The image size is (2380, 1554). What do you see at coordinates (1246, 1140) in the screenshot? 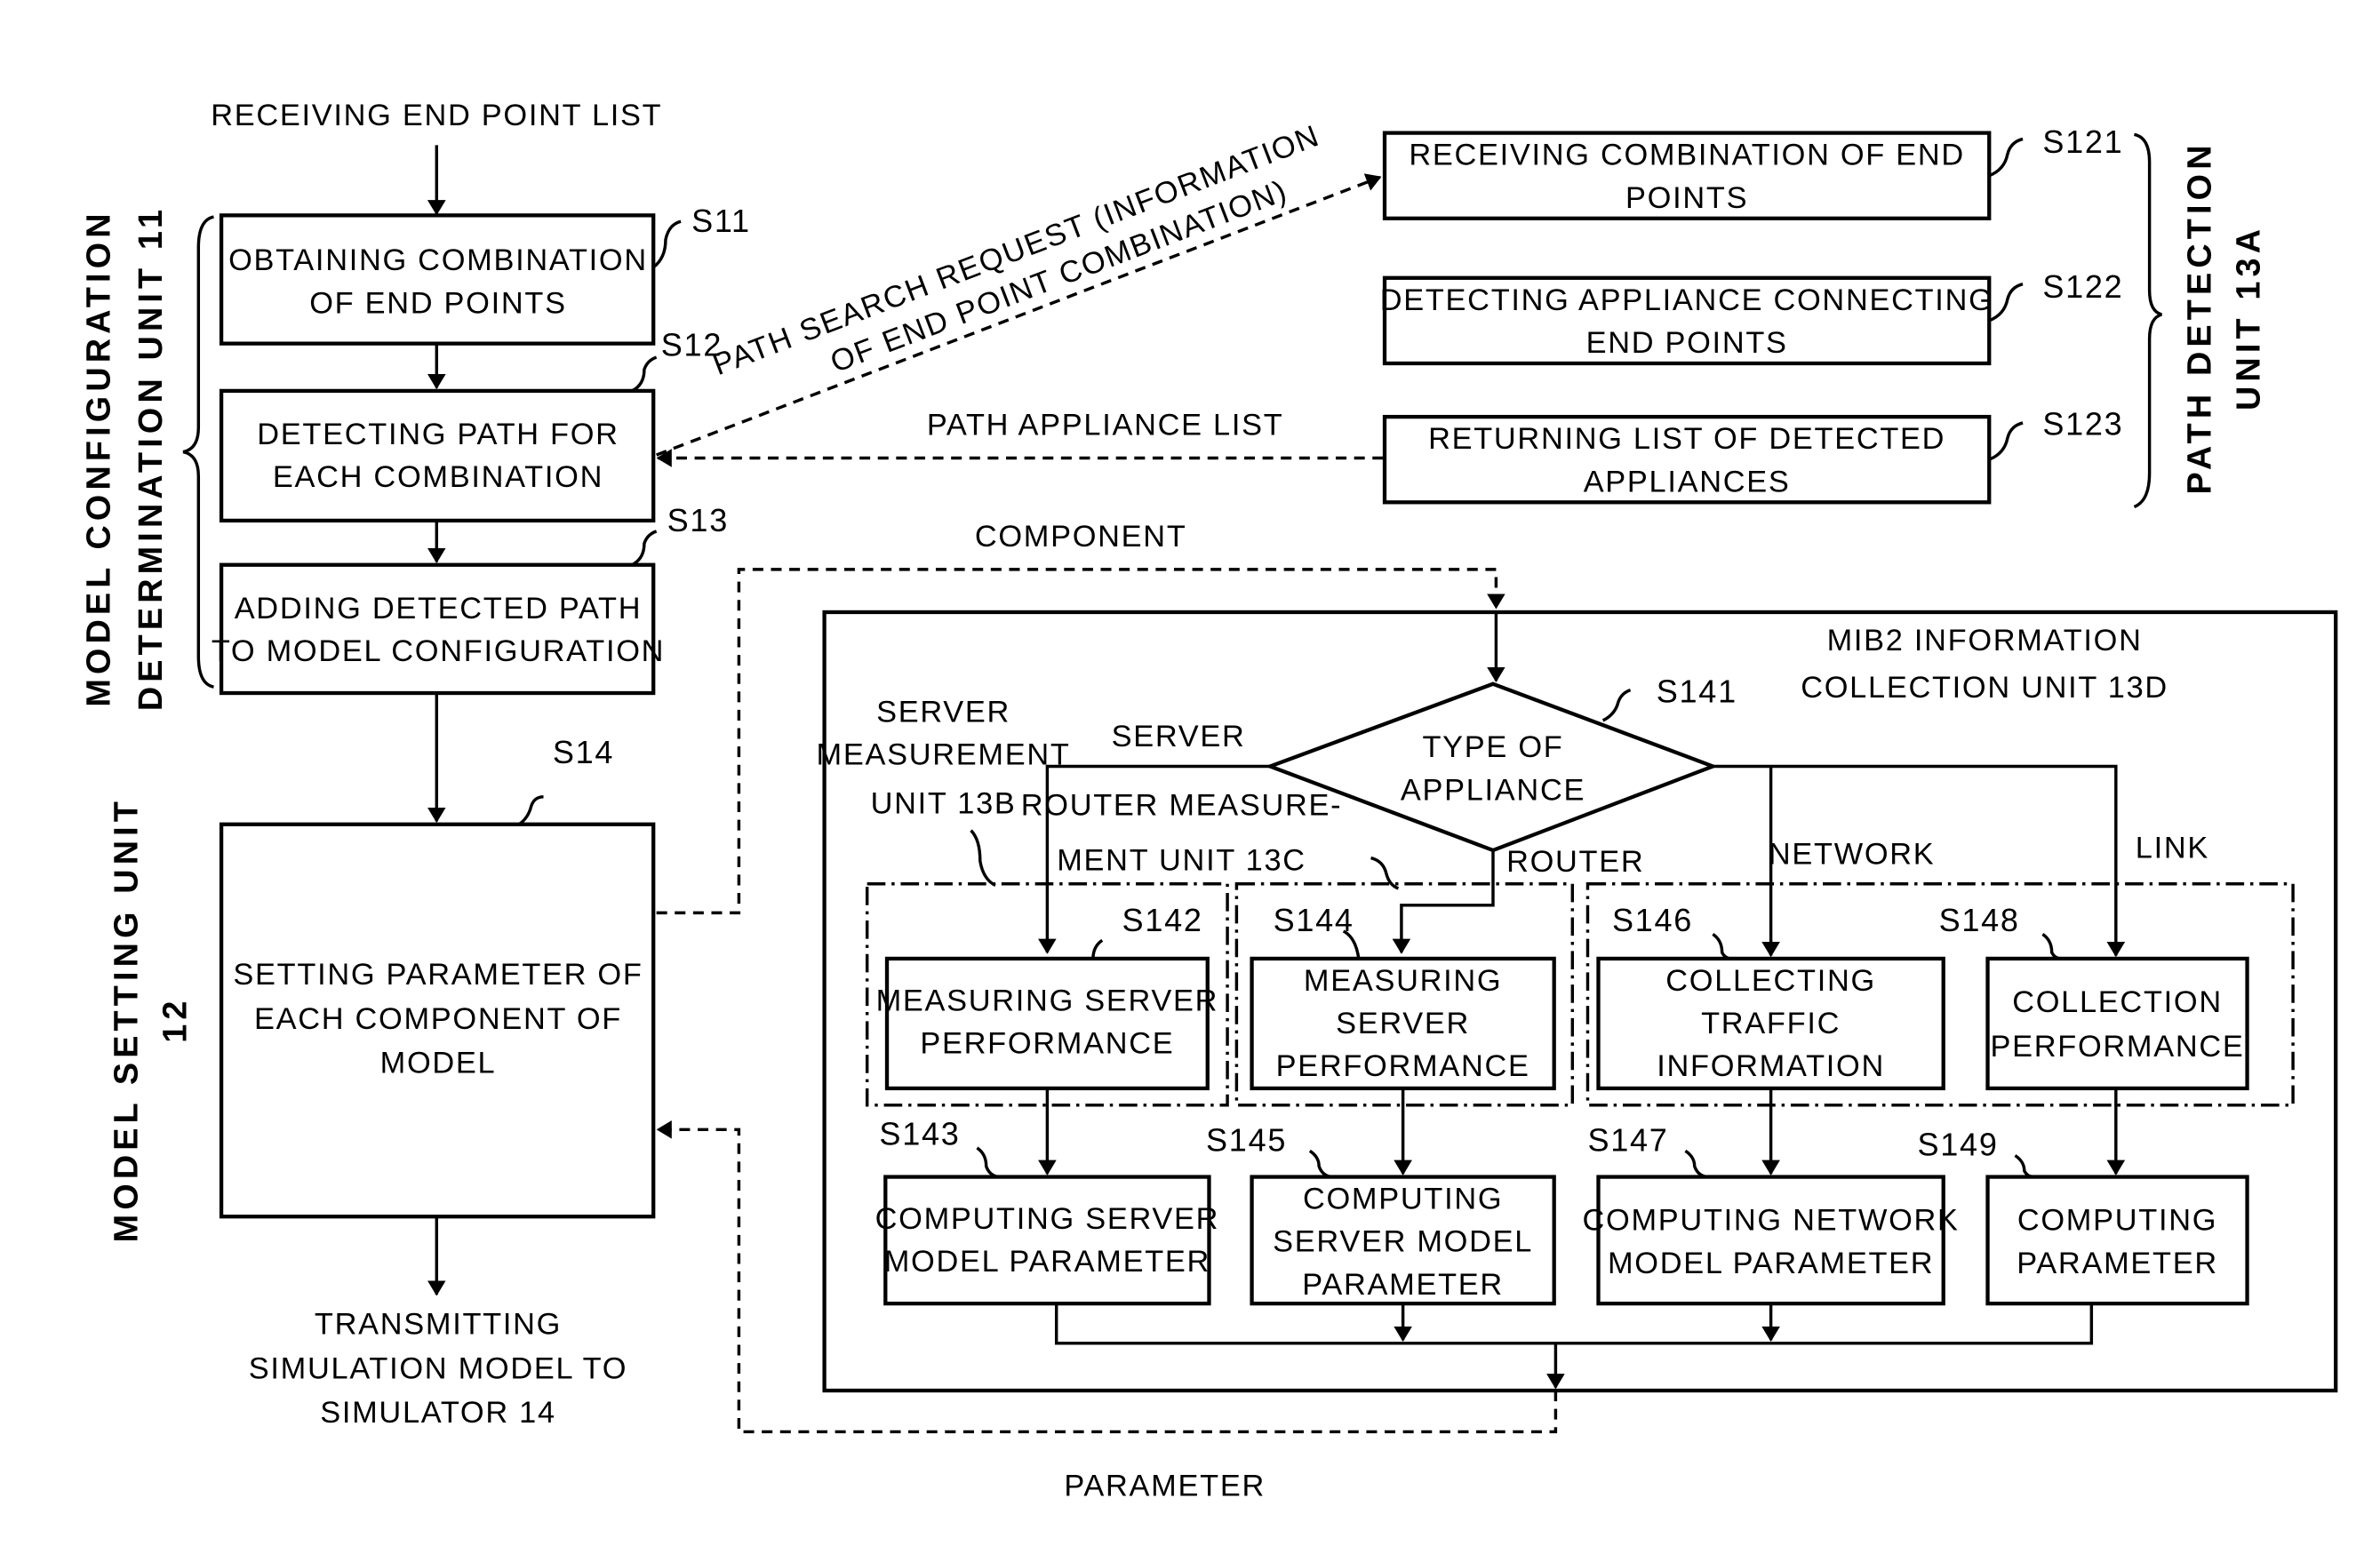
I see `s145-id: S145` at bounding box center [1246, 1140].